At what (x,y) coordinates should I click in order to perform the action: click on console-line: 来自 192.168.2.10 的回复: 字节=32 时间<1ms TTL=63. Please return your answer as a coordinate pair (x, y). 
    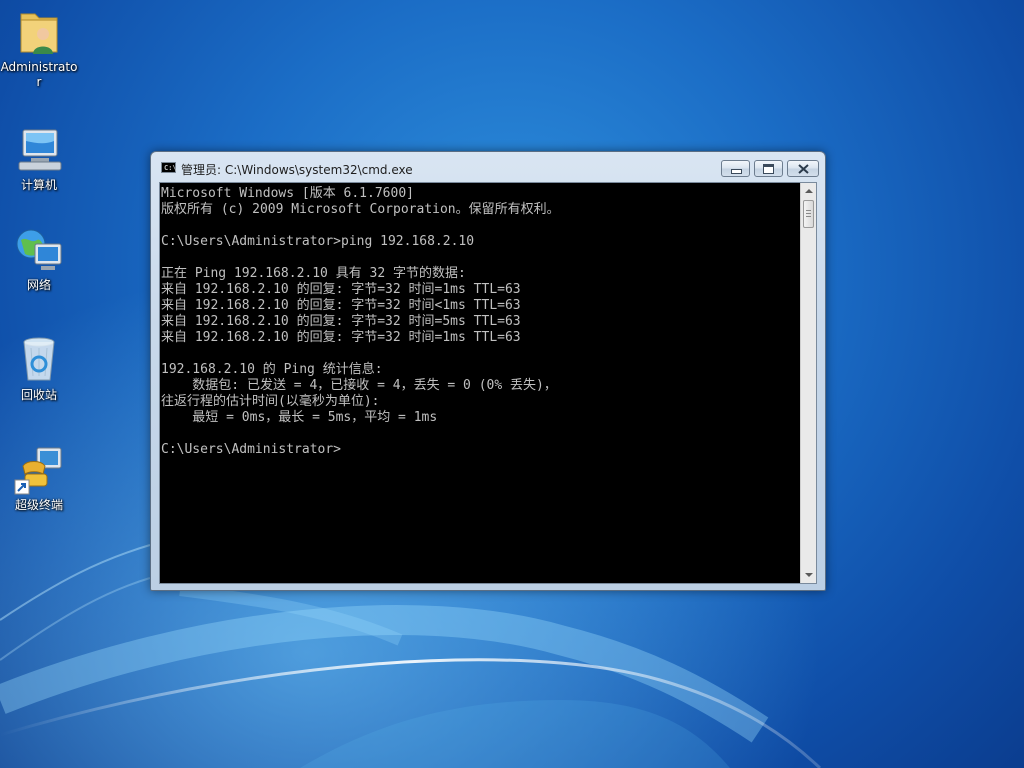
    Looking at the image, I should click on (341, 305).